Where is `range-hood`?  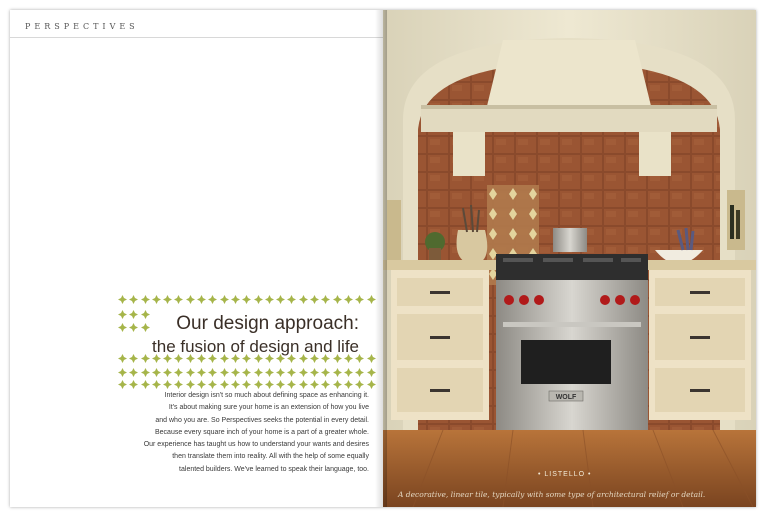
range-hood is located at coordinates (569, 73).